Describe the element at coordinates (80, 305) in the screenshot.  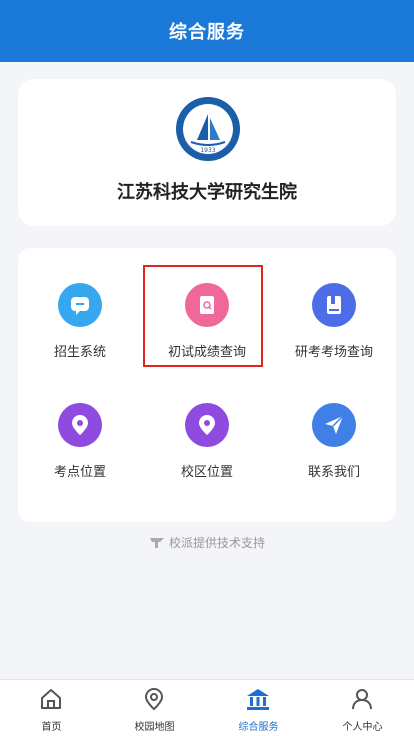
I see `message-icon` at that location.